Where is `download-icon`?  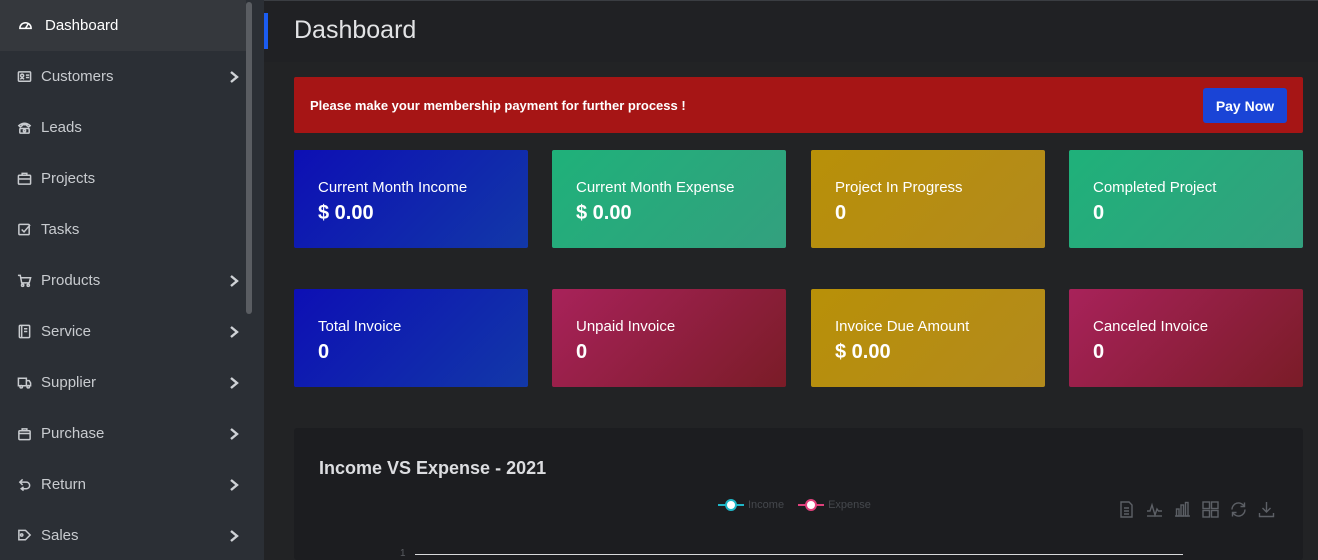
download-icon is located at coordinates (1266, 509).